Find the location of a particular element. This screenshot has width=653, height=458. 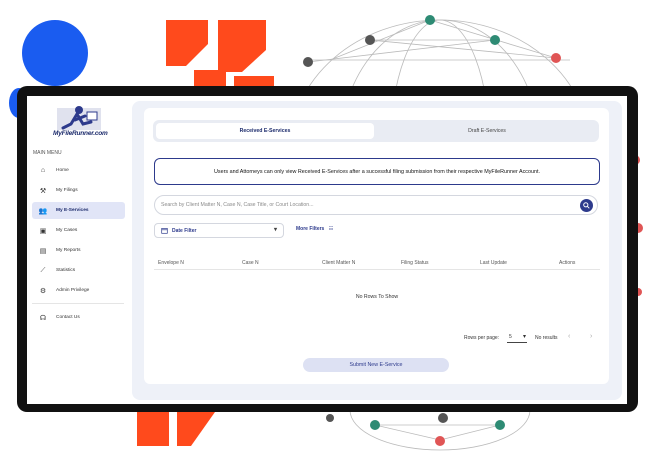

more-filters-button: More Filters ☷ is located at coordinates (314, 229).